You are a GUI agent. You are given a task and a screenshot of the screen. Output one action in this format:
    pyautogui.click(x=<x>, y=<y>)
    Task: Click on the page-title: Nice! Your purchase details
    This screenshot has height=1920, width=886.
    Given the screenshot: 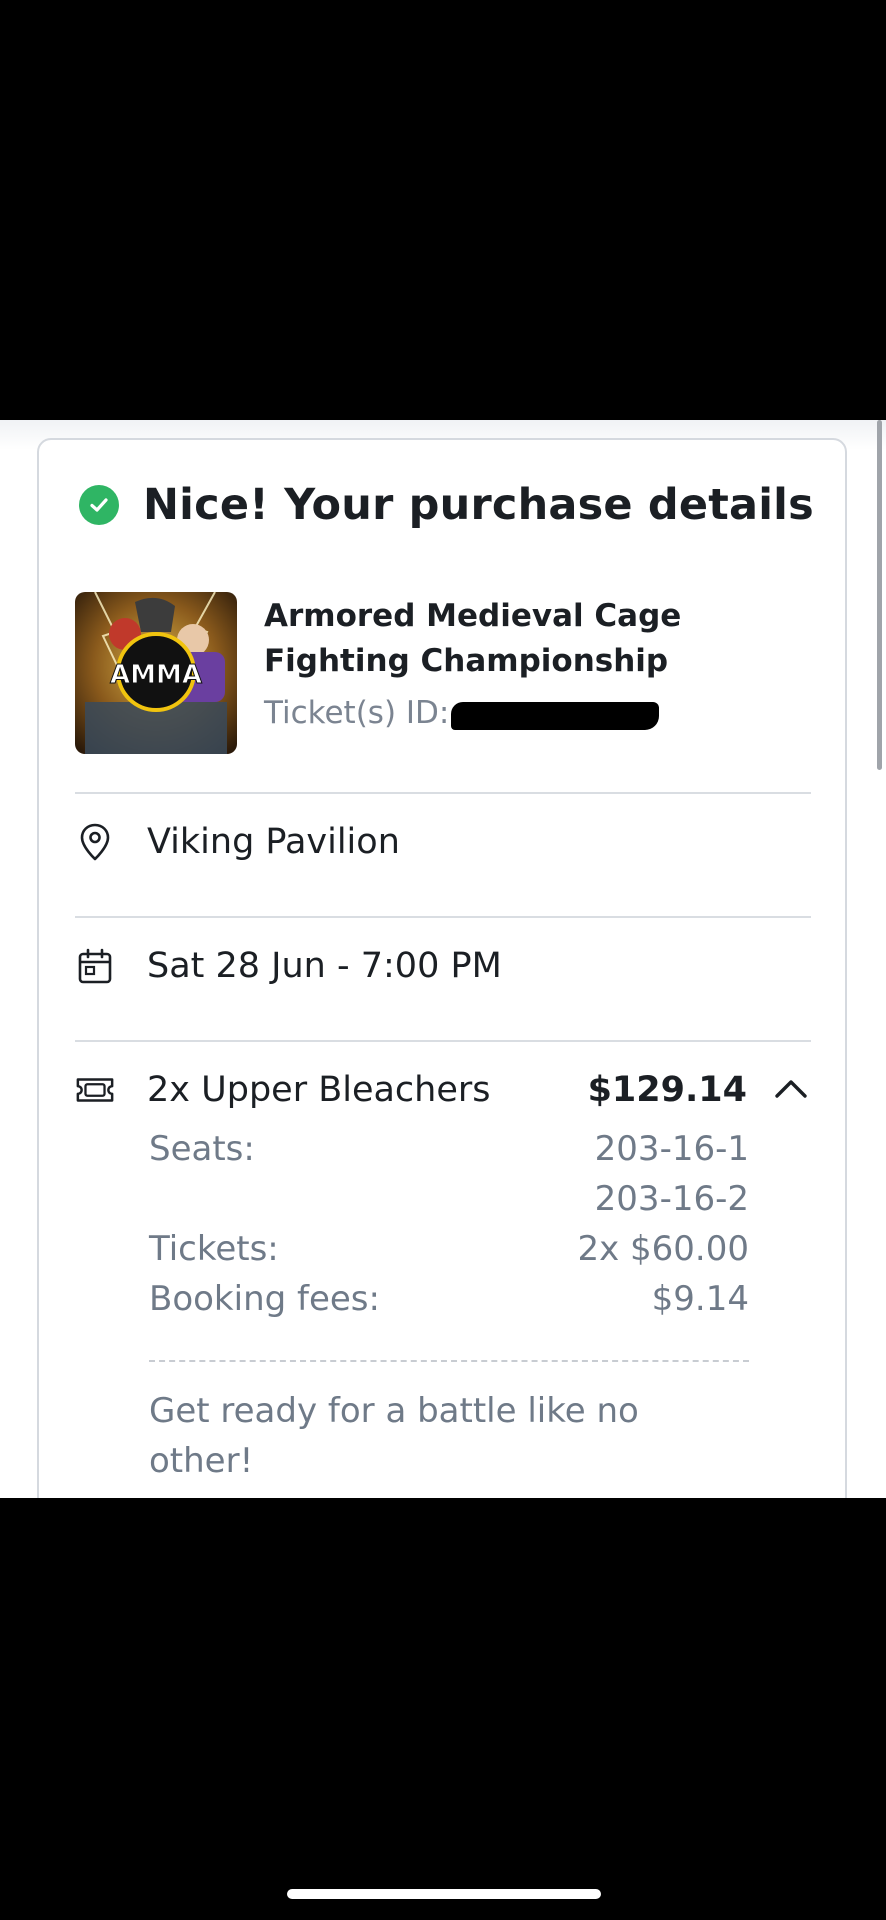 What is the action you would take?
    pyautogui.click(x=478, y=505)
    